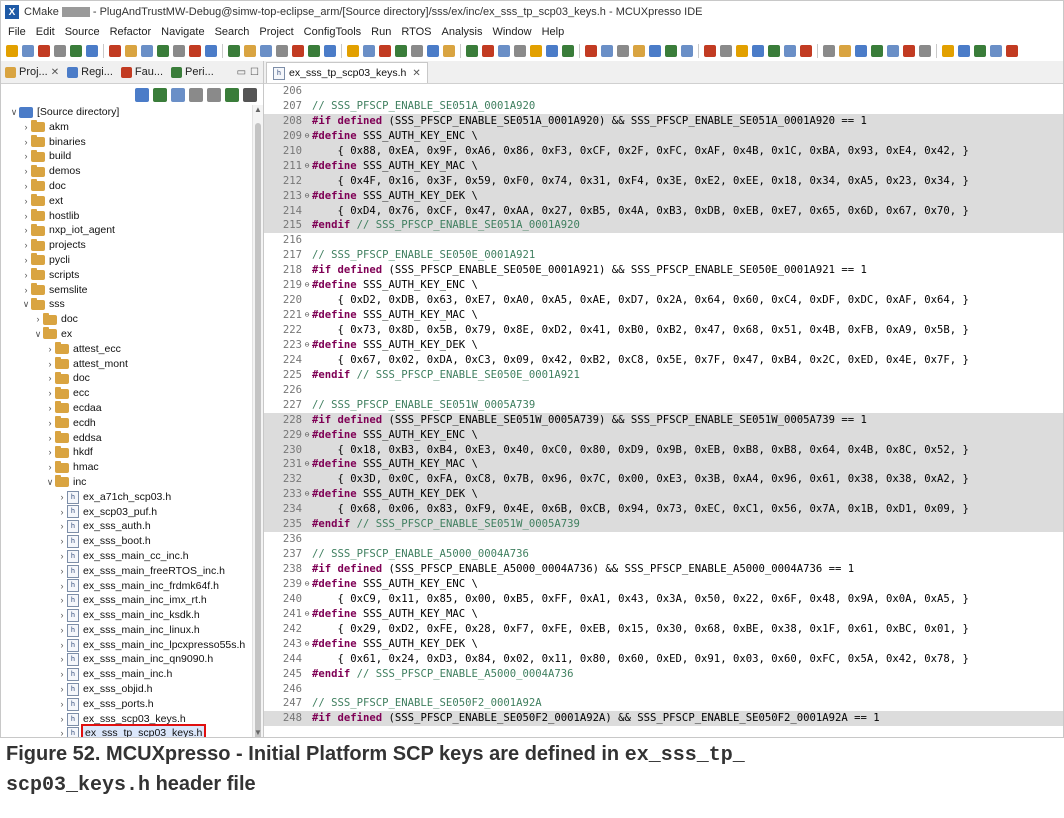 This screenshot has height=818, width=1064. What do you see at coordinates (131, 32) in the screenshot?
I see `menu-refactor: Refactor` at bounding box center [131, 32].